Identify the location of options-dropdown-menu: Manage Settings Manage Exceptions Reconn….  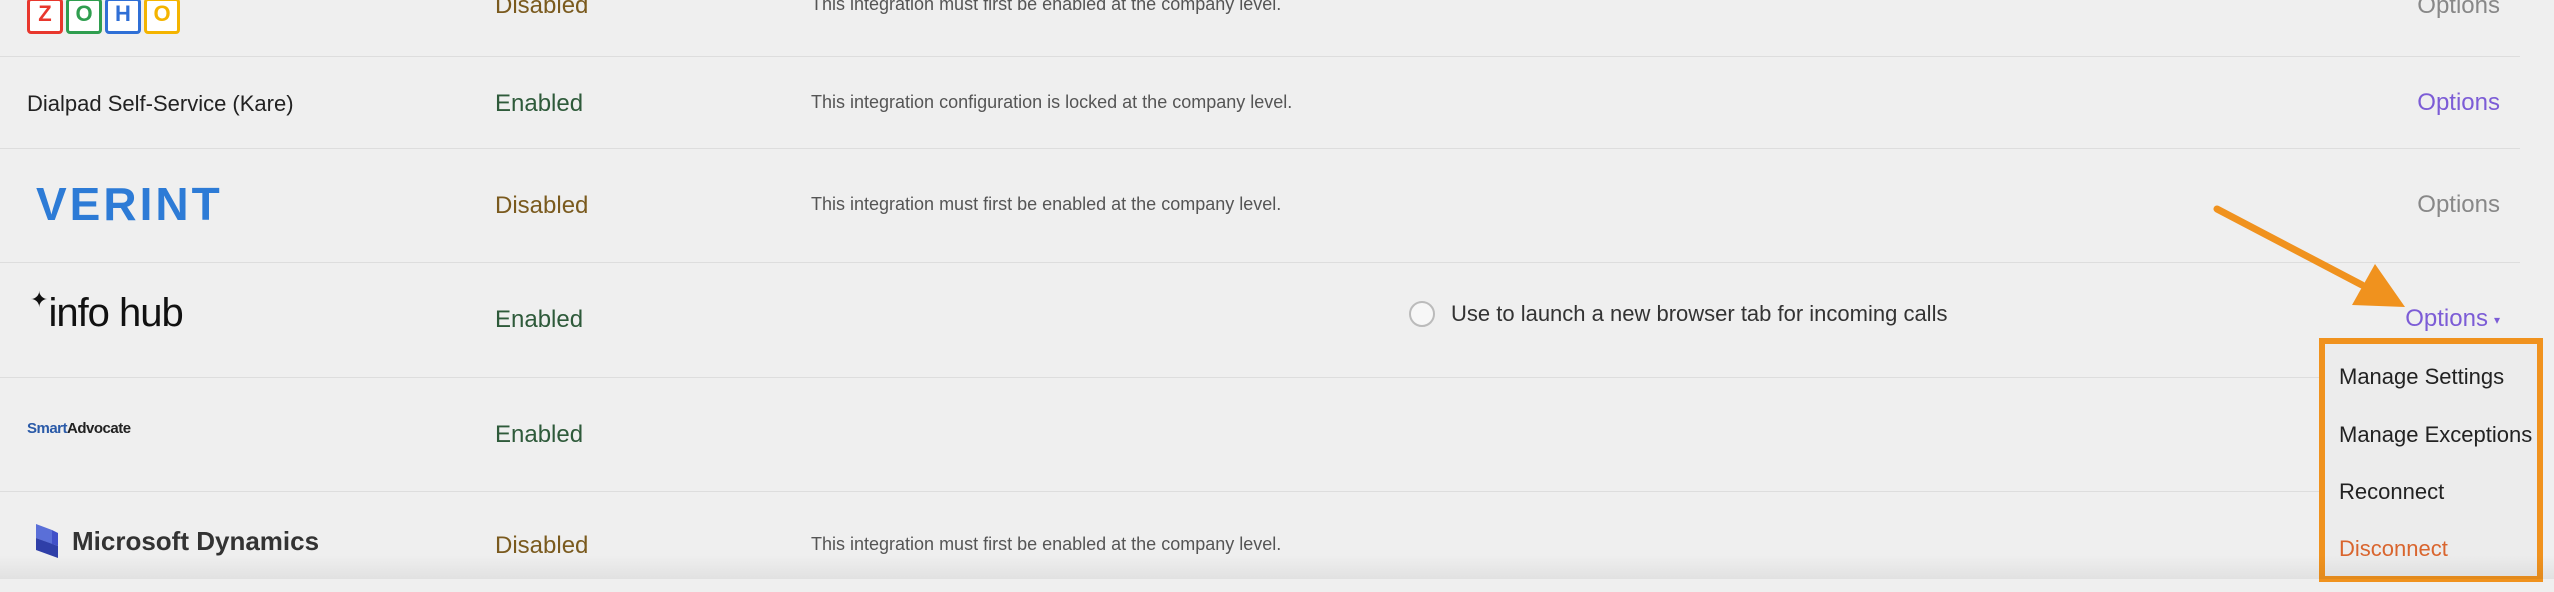
(2431, 460).